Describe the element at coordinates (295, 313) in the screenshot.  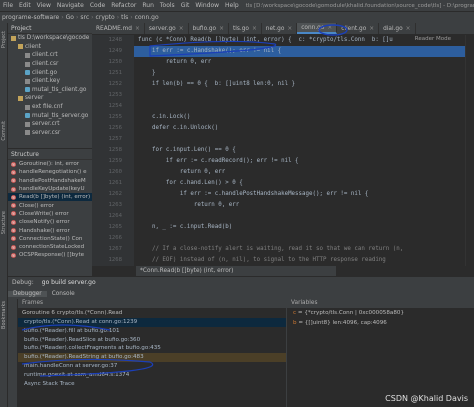
I see `variable-name: c` at that location.